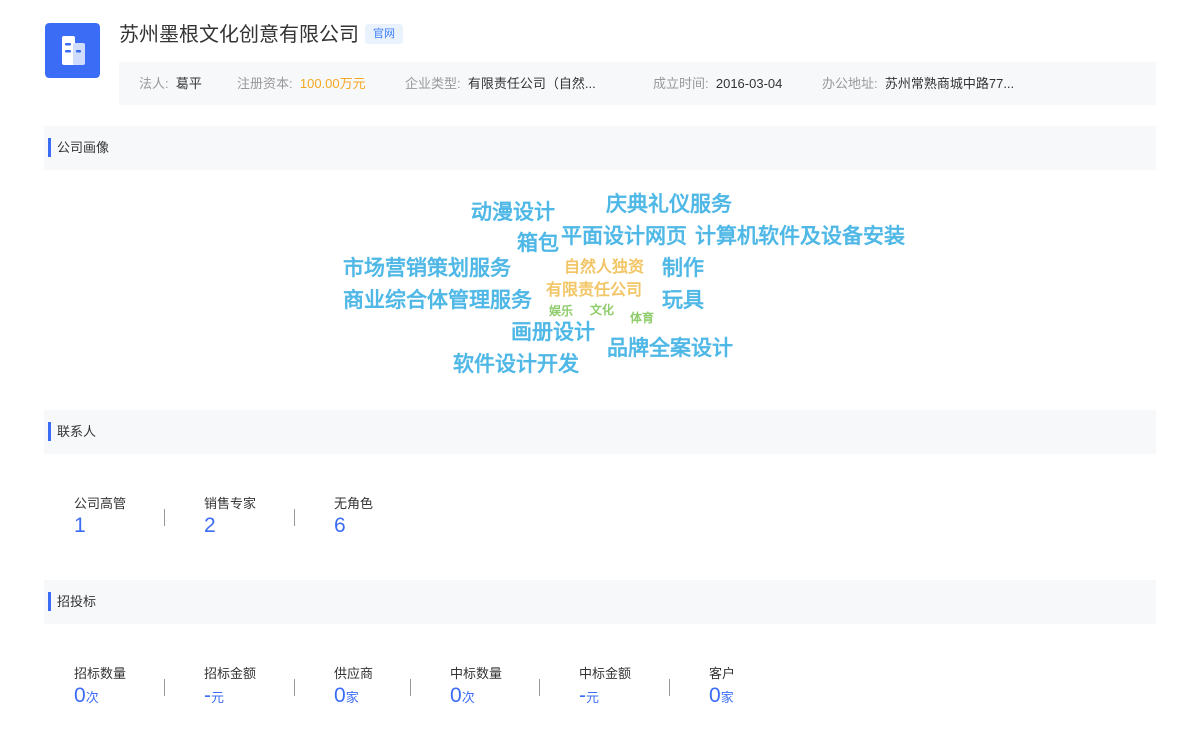 This screenshot has width=1200, height=752. Describe the element at coordinates (72, 50) in the screenshot. I see `company-logo-icon` at that location.